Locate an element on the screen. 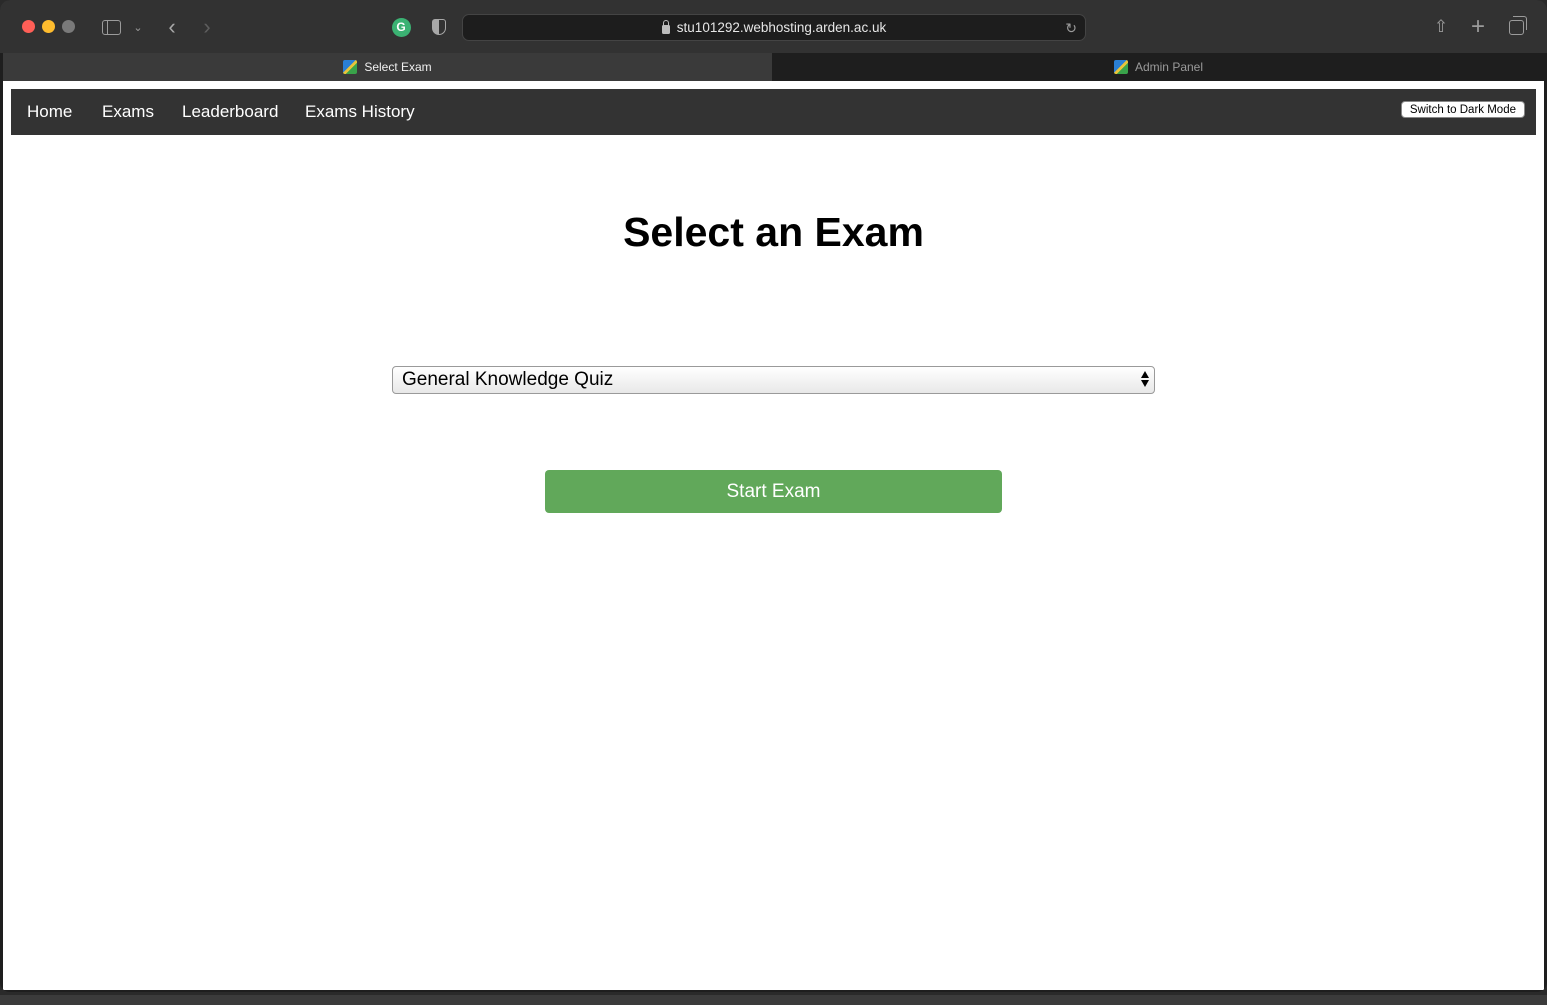 This screenshot has height=1005, width=1547. new-tab-icon: + is located at coordinates (1478, 26).